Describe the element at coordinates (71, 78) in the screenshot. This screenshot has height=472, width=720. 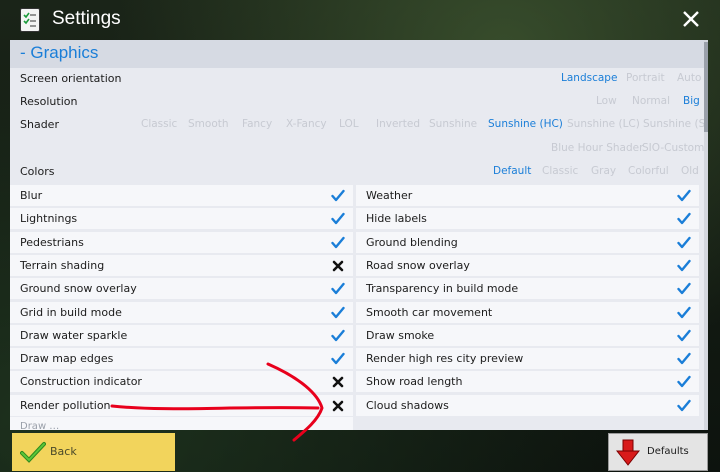
I see `setting-label: Screen orientation` at that location.